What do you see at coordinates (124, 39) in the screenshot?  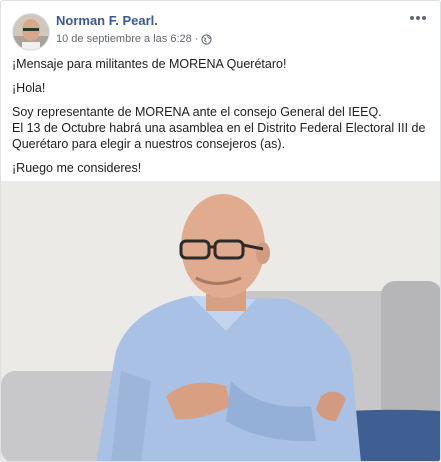 I see `post-timestamp: 10 de septiembre a las 6:28` at bounding box center [124, 39].